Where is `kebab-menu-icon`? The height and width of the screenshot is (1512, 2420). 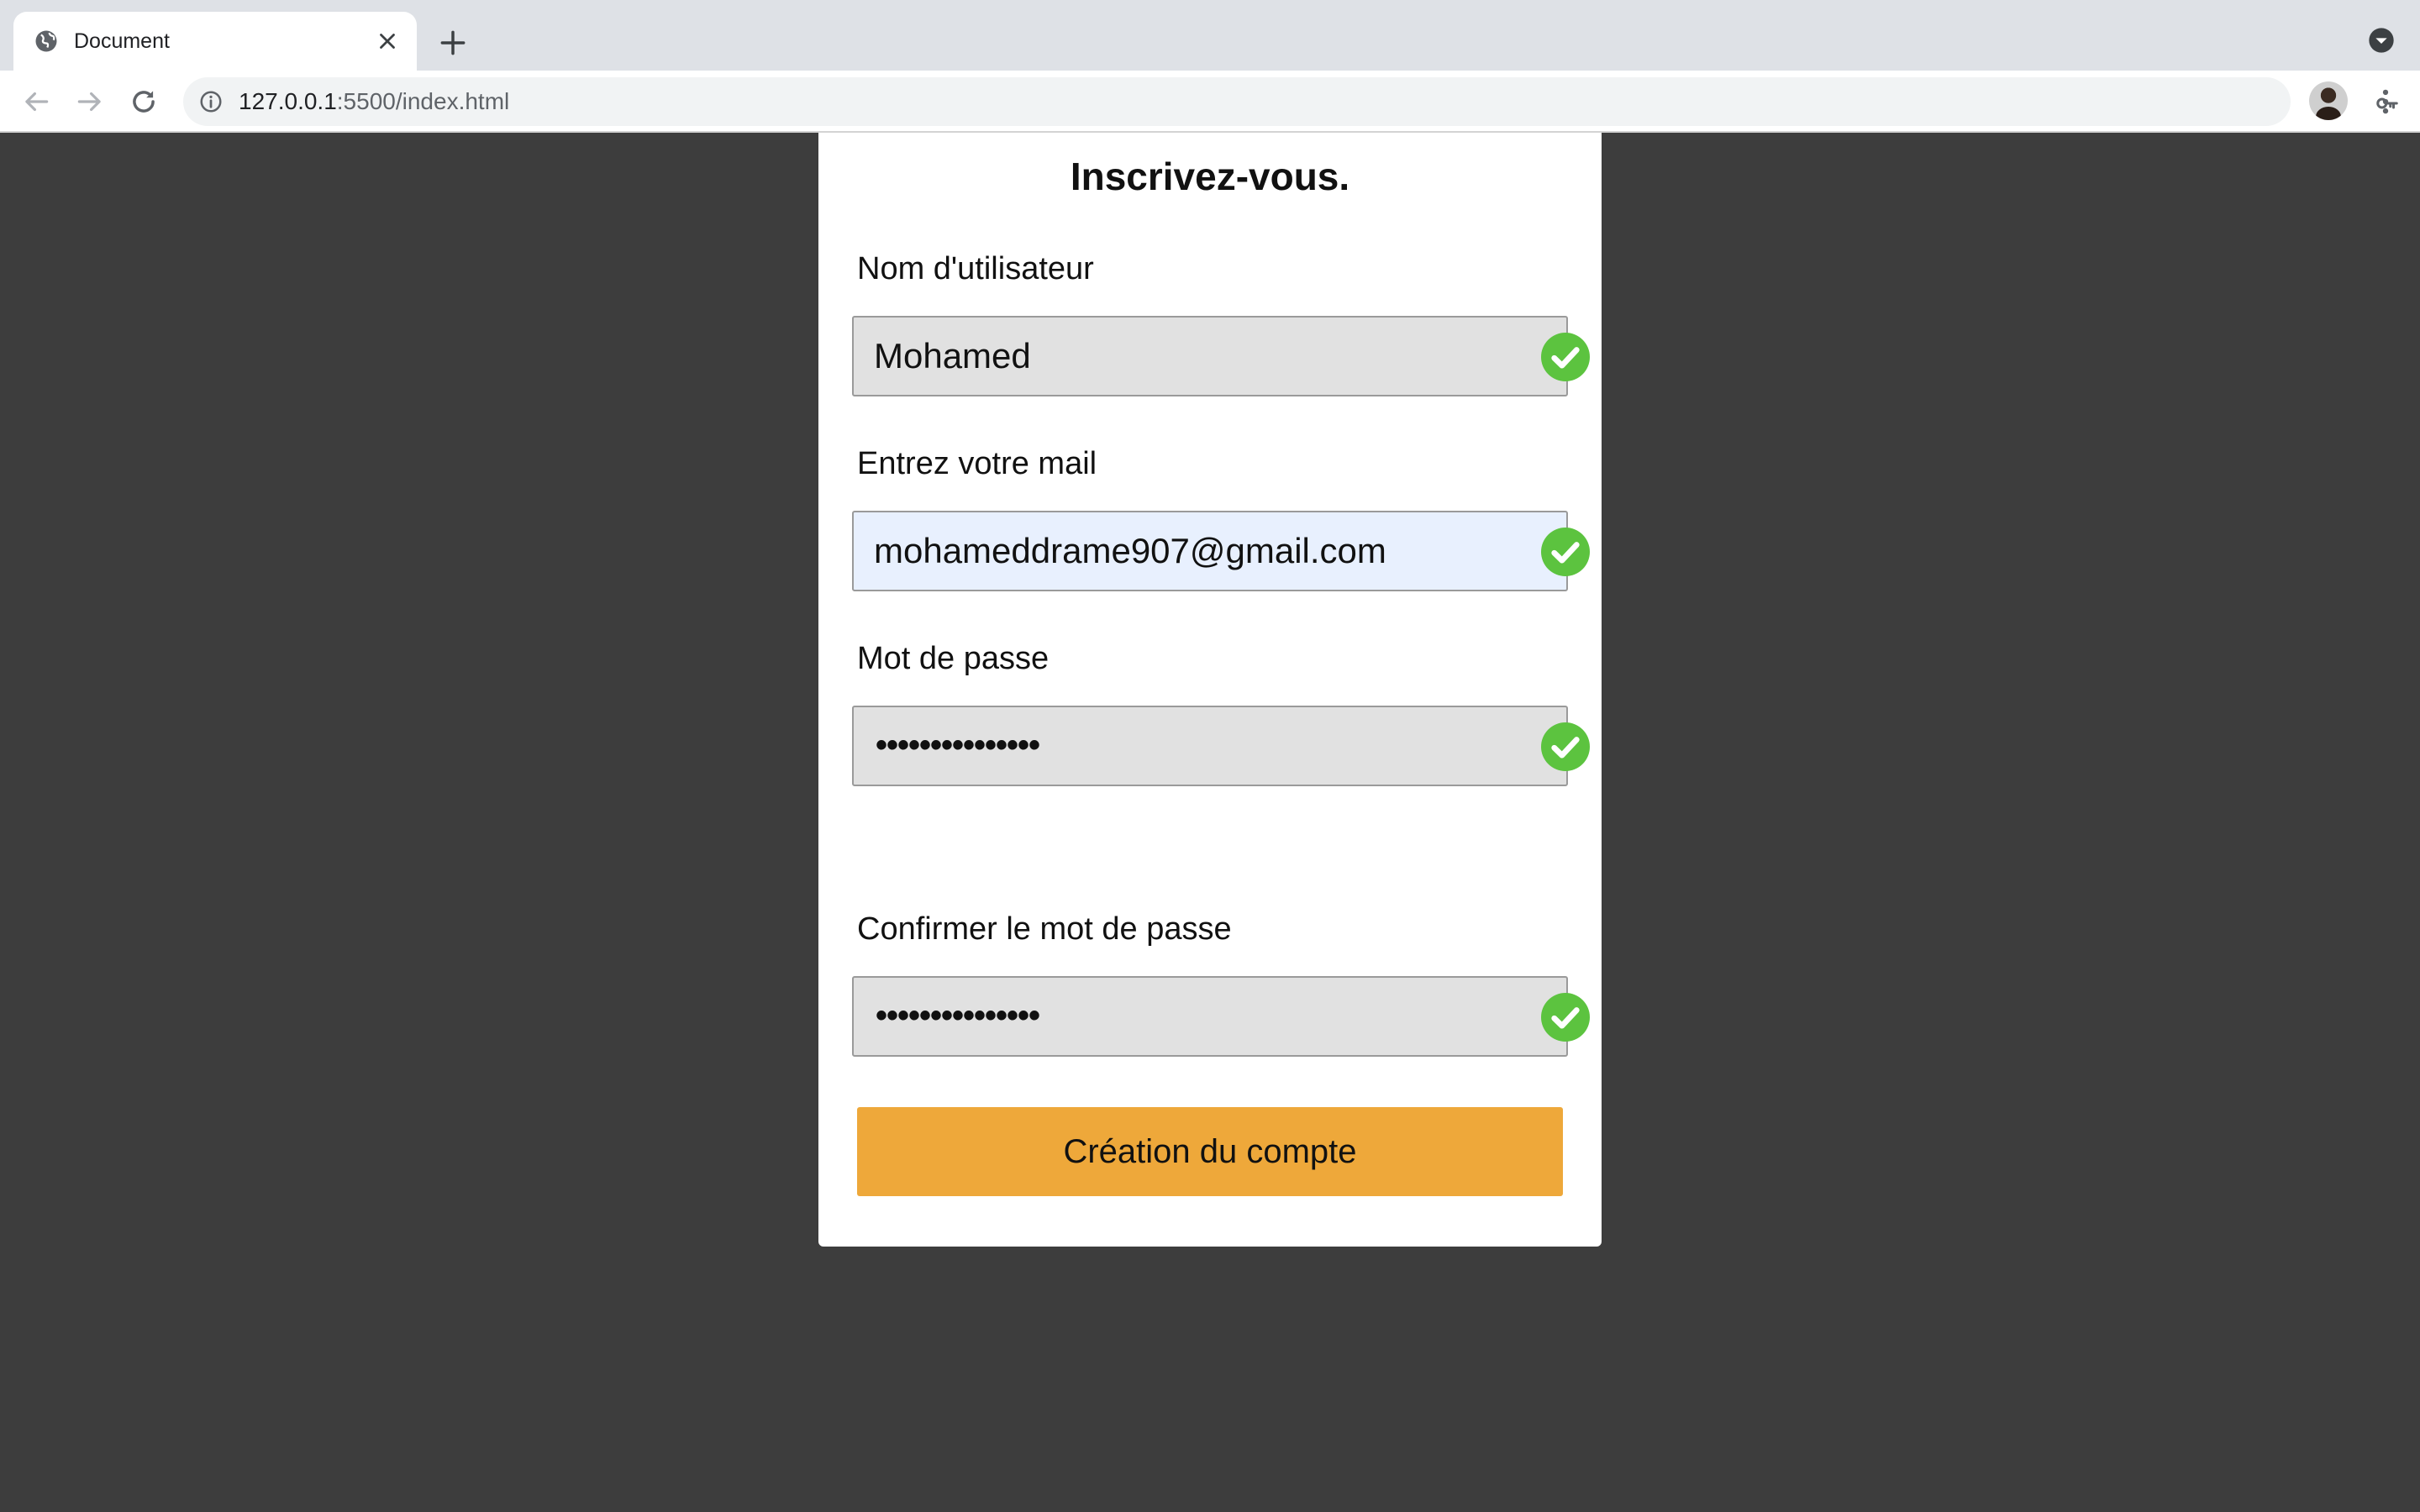 kebab-menu-icon is located at coordinates (2386, 102).